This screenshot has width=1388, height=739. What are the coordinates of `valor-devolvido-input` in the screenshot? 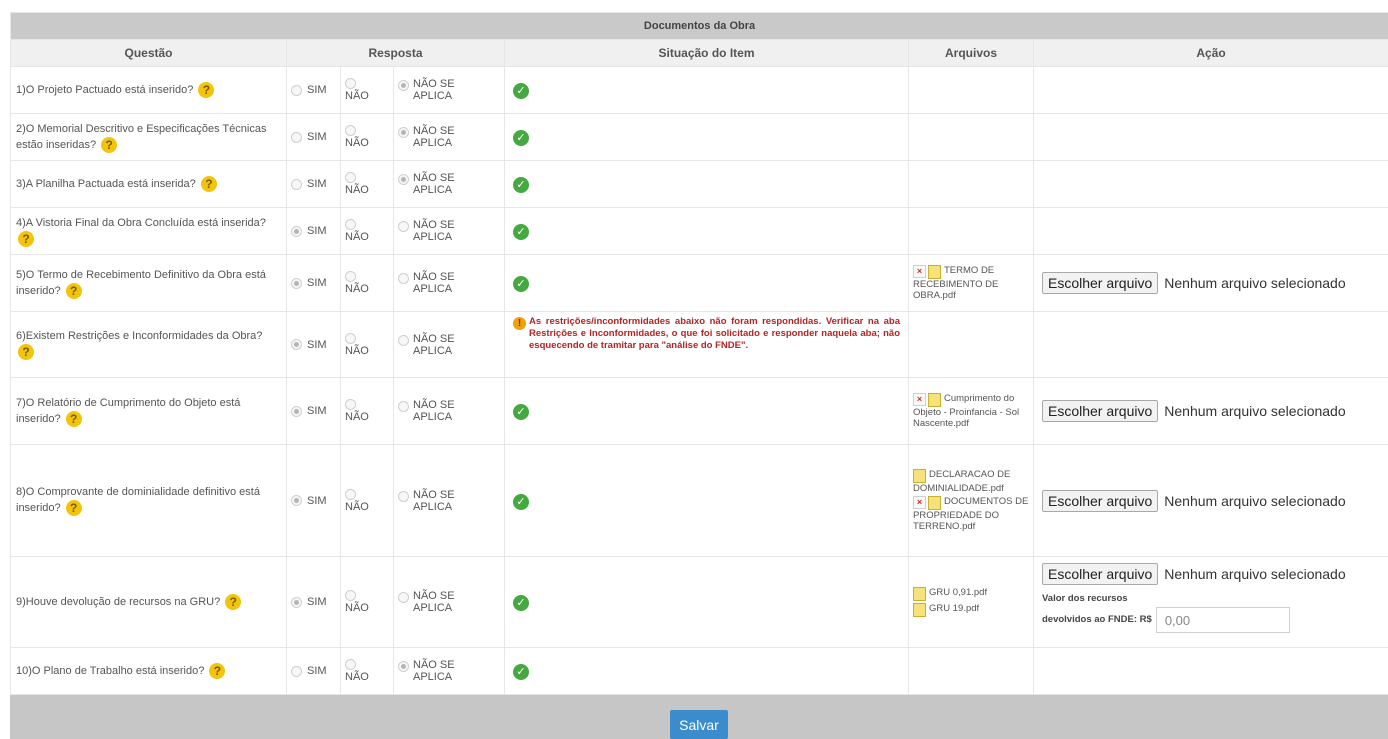 It's located at (1223, 620).